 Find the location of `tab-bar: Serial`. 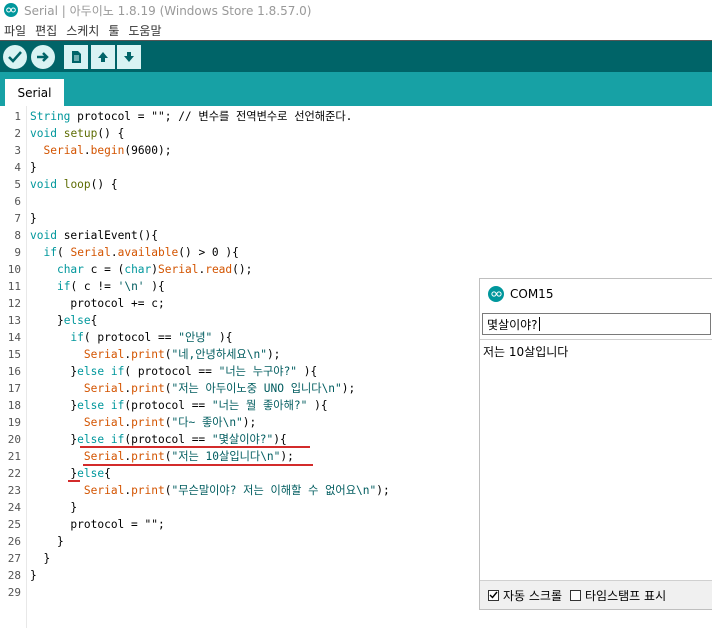

tab-bar: Serial is located at coordinates (356, 89).